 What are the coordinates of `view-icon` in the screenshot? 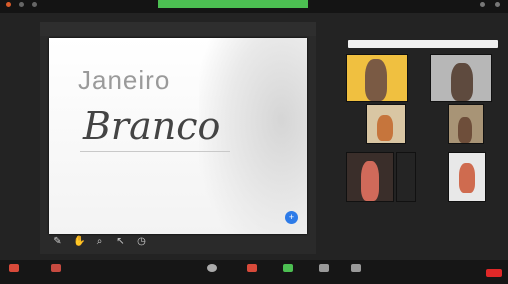 It's located at (482, 4).